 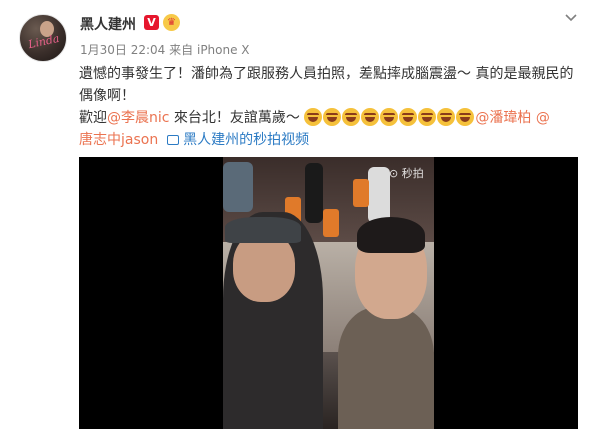 I want to click on person-left-cap, so click(x=263, y=230).